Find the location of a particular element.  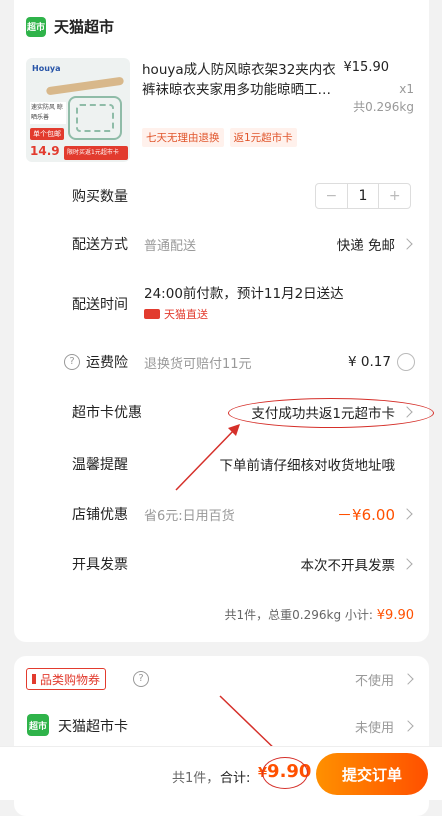

quantity-minus-button: − is located at coordinates (331, 196).